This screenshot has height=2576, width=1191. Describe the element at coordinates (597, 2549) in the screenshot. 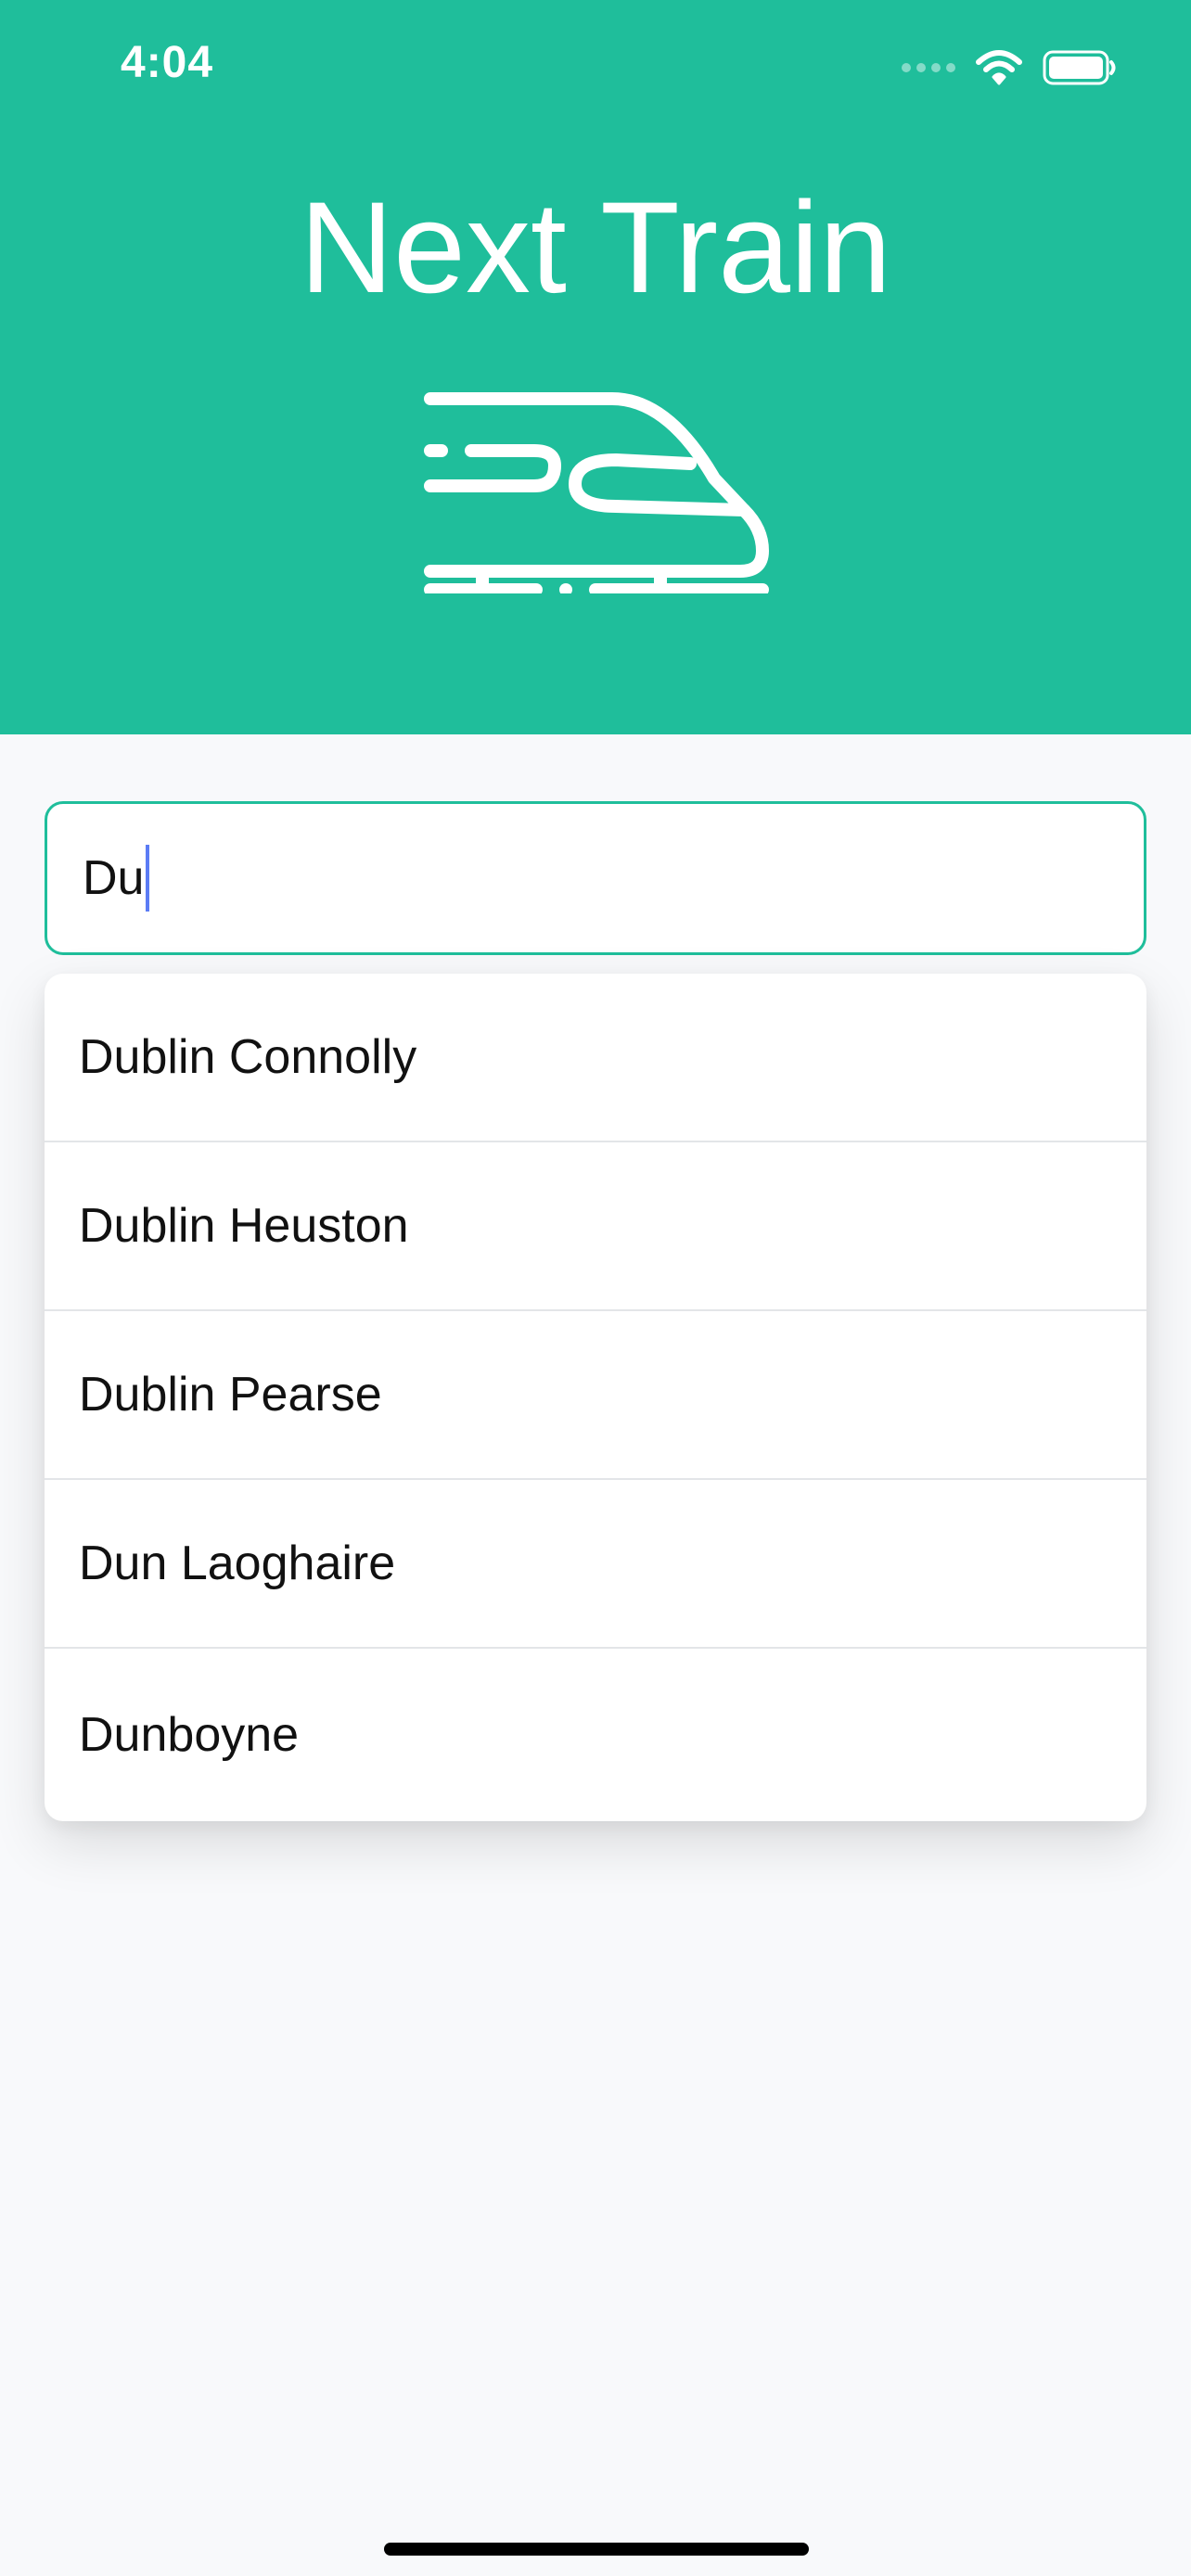

I see `home-indicator` at that location.